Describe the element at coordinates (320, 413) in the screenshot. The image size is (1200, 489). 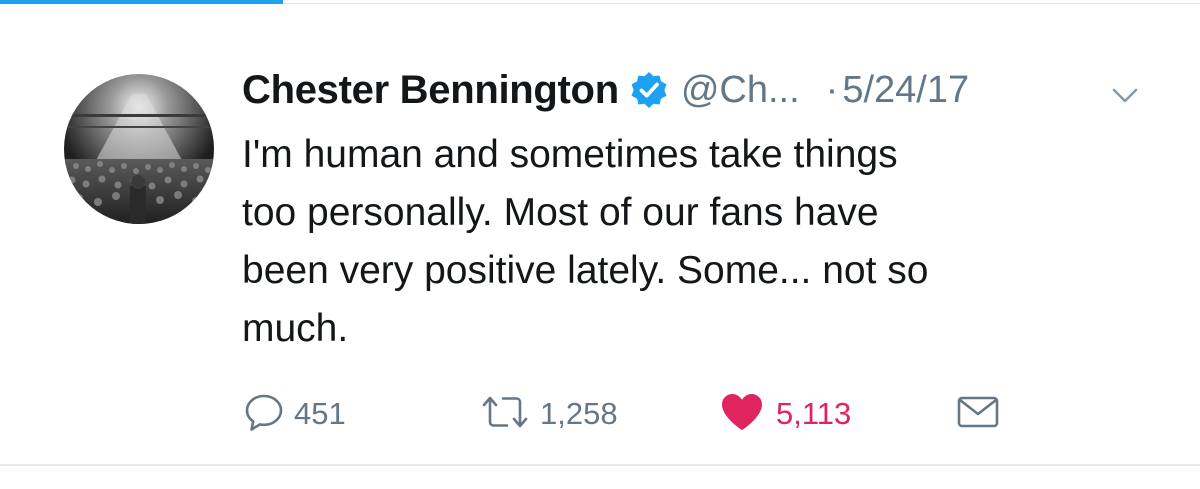
I see `reply-count: 451` at that location.